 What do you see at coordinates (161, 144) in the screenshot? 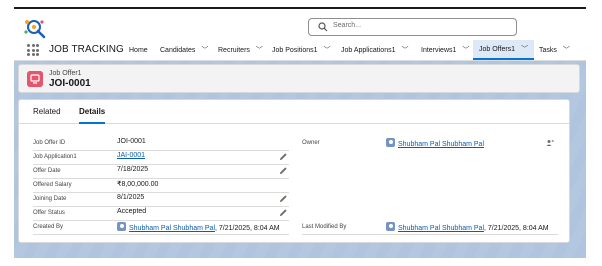
I see `field-job-offer-id: Job Offer ID JOI-0001` at bounding box center [161, 144].